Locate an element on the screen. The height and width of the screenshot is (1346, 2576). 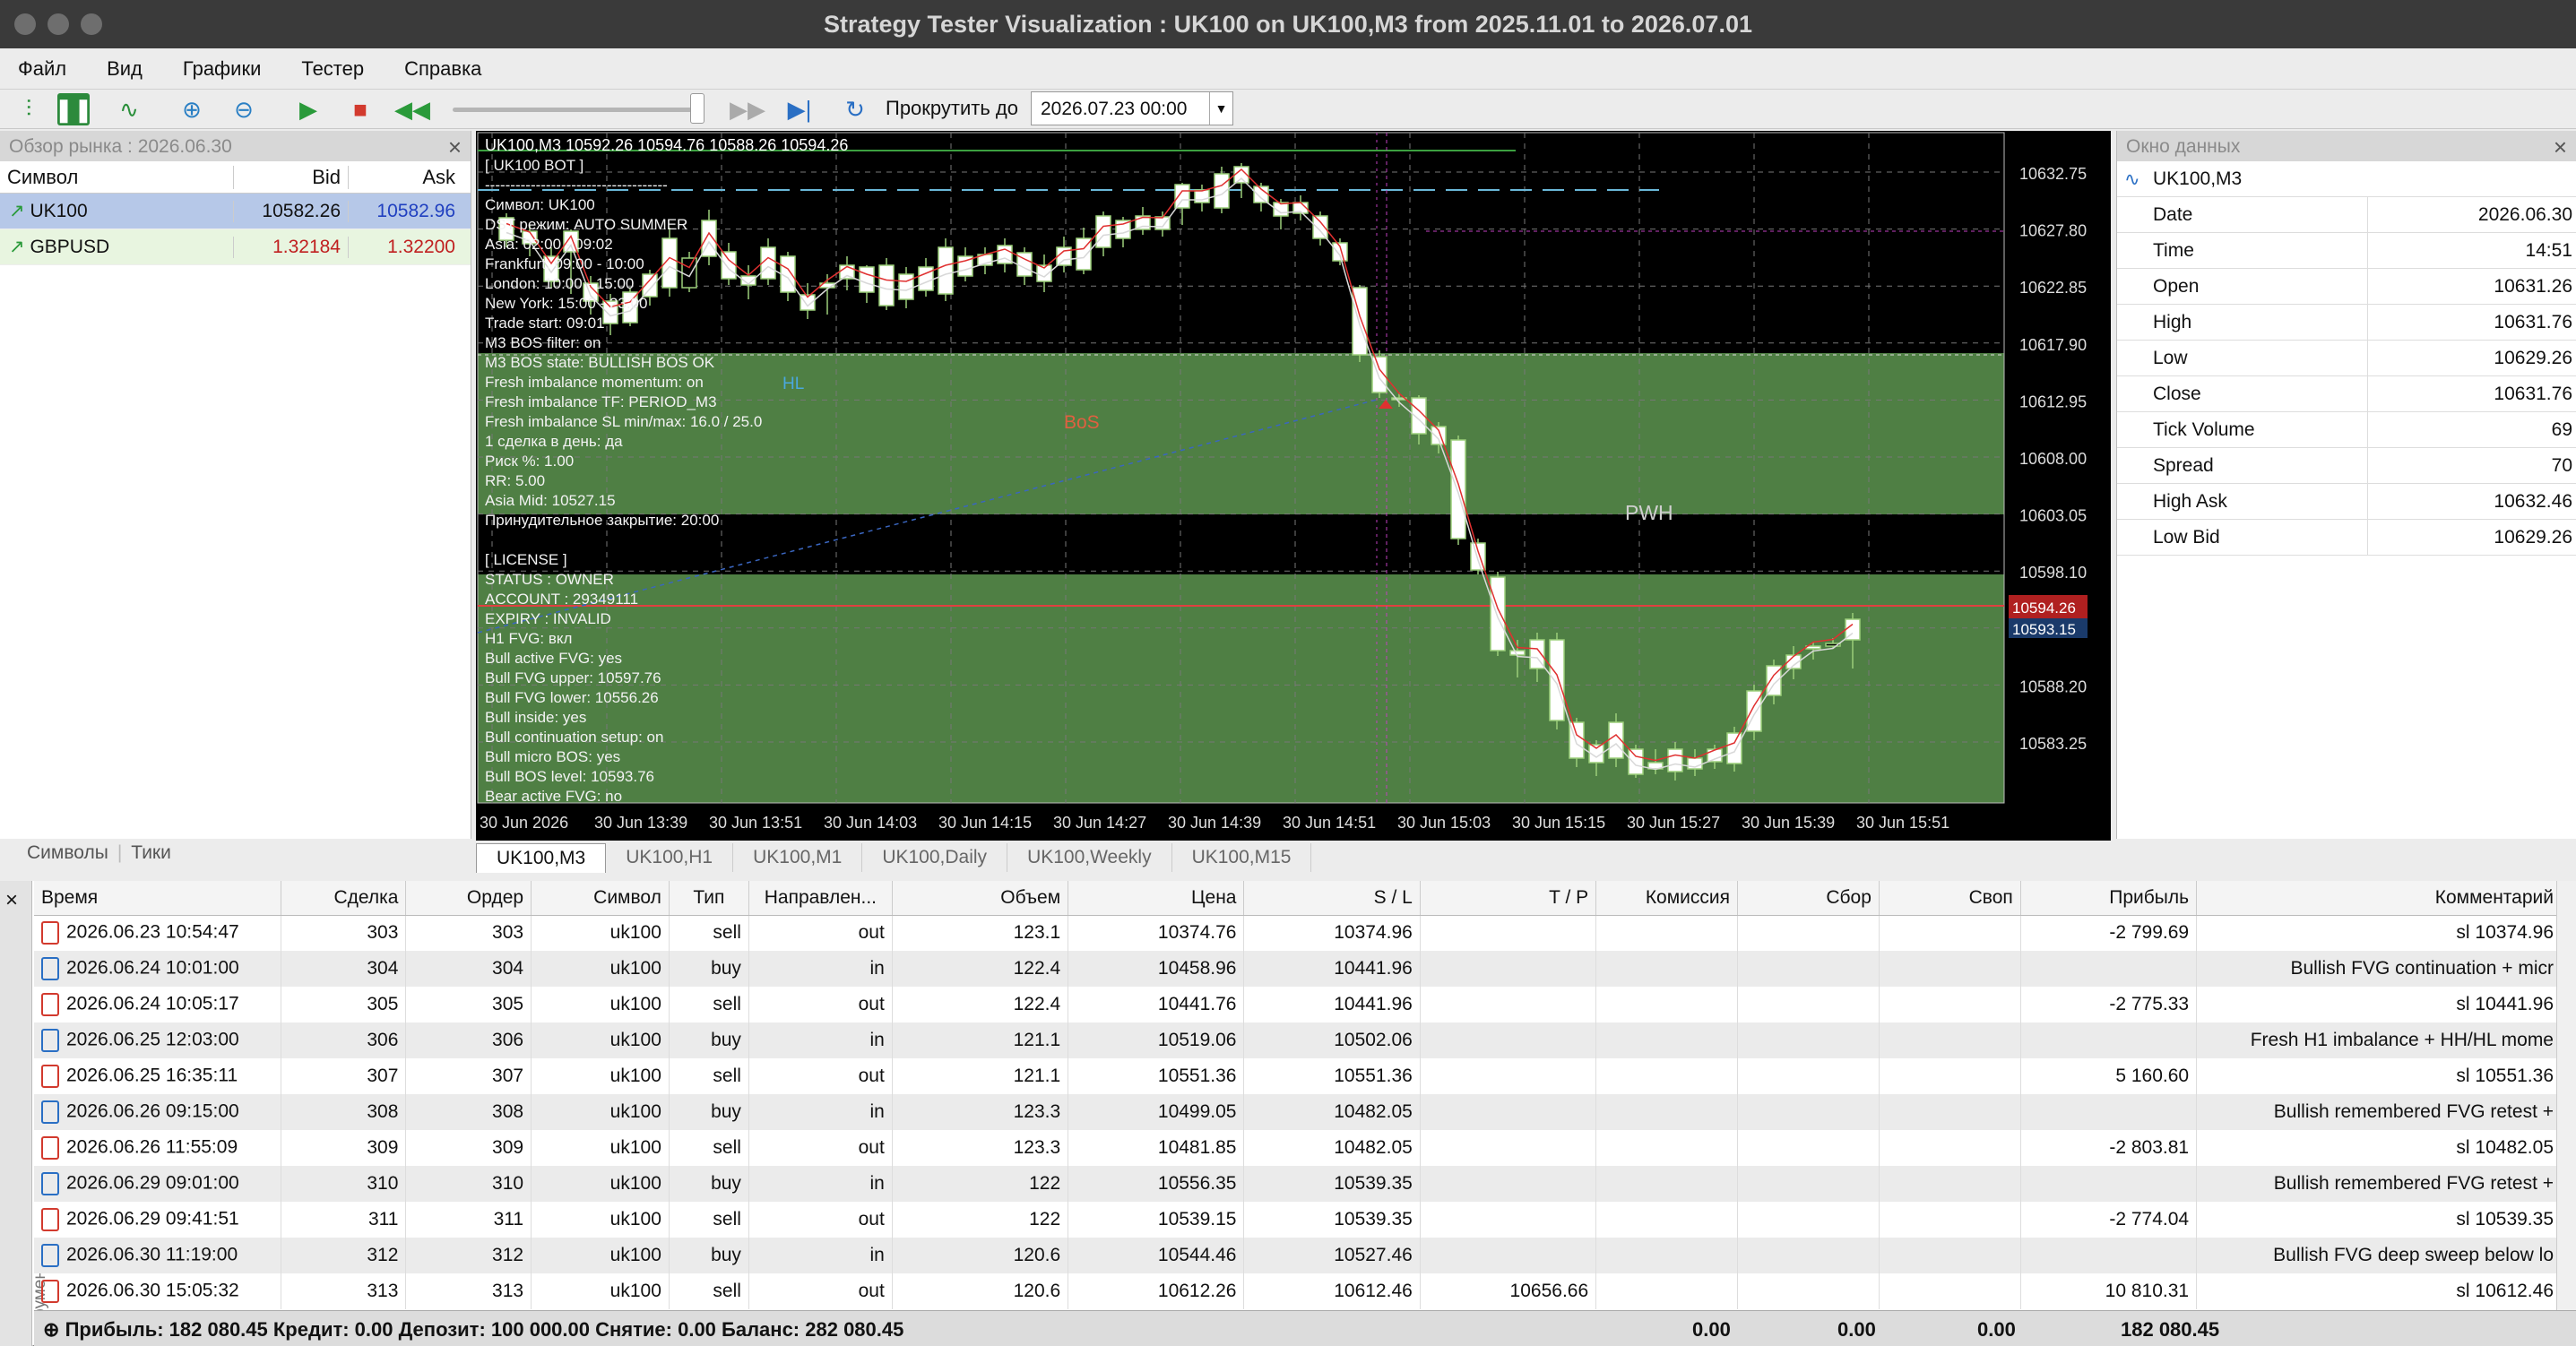
tab-uk100-weekly: UK100,Weekly is located at coordinates (1089, 857).